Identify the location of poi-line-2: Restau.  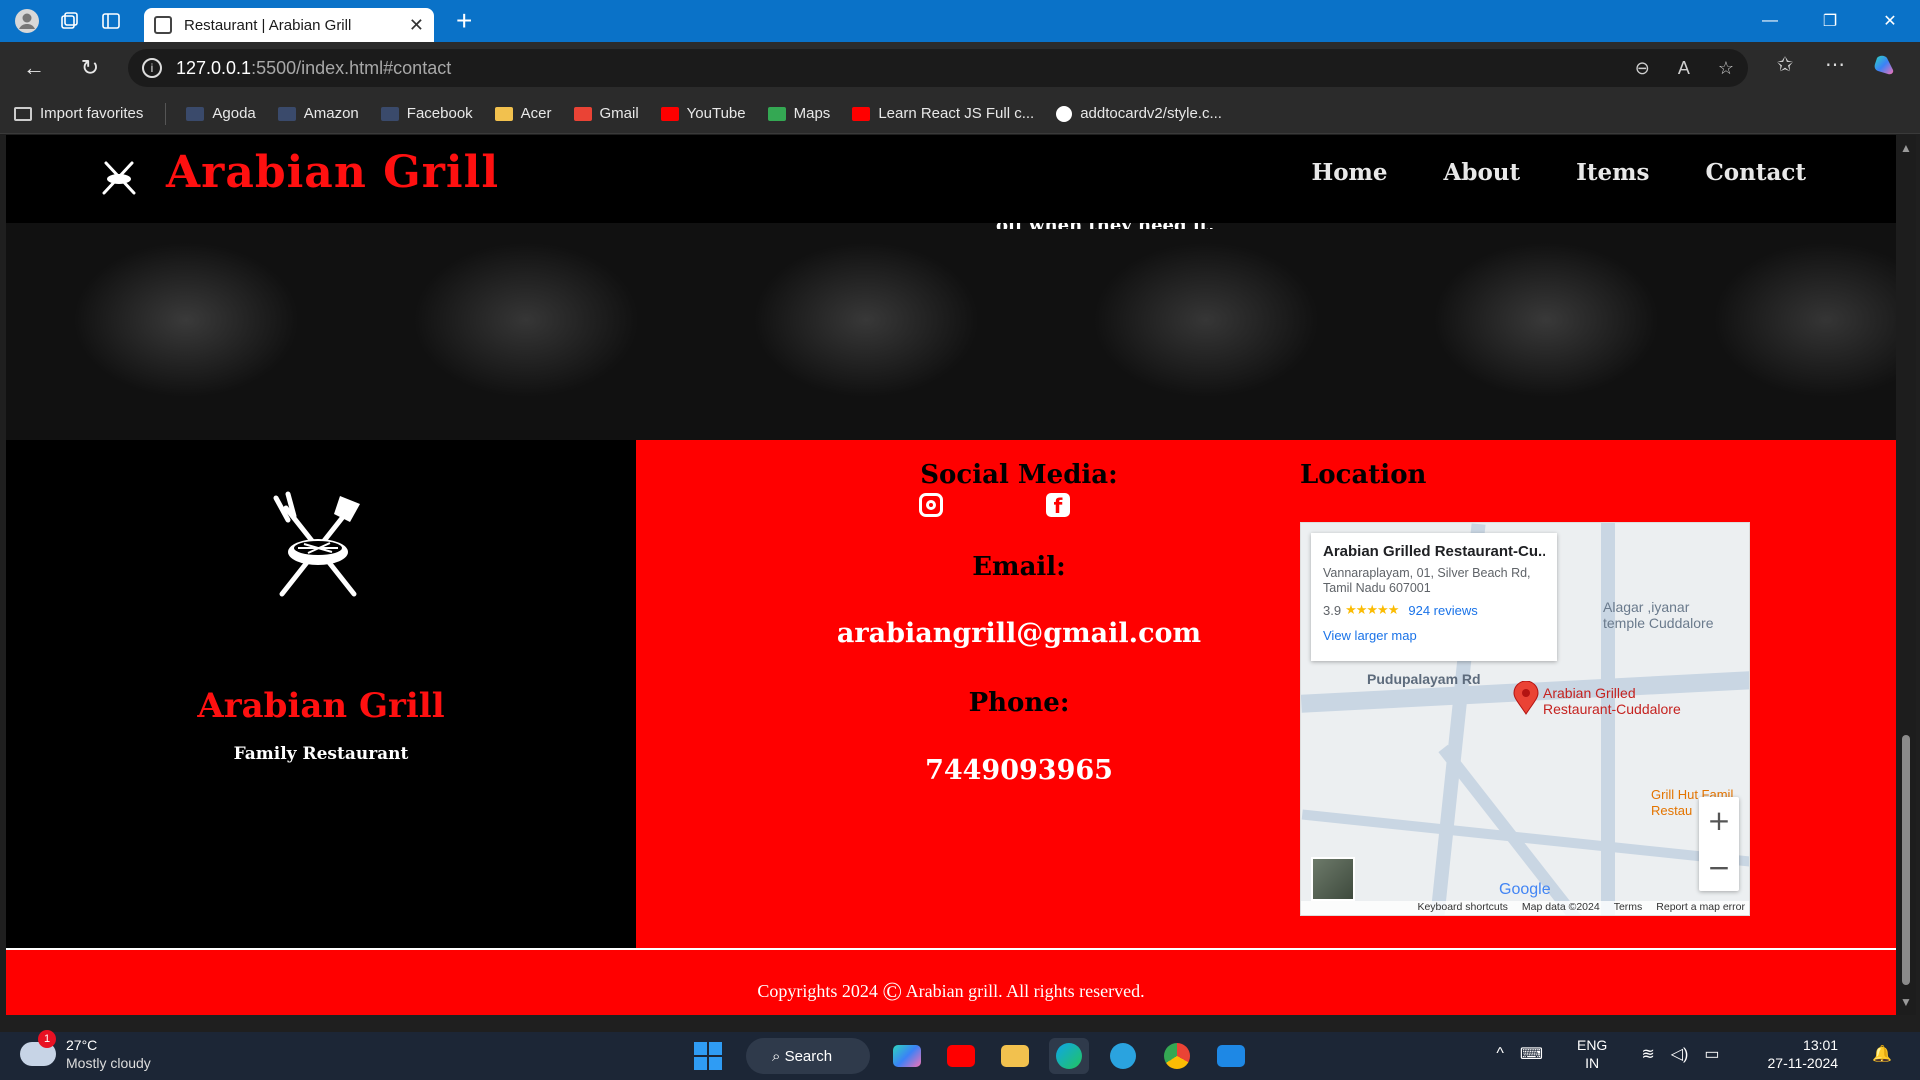
(1672, 810).